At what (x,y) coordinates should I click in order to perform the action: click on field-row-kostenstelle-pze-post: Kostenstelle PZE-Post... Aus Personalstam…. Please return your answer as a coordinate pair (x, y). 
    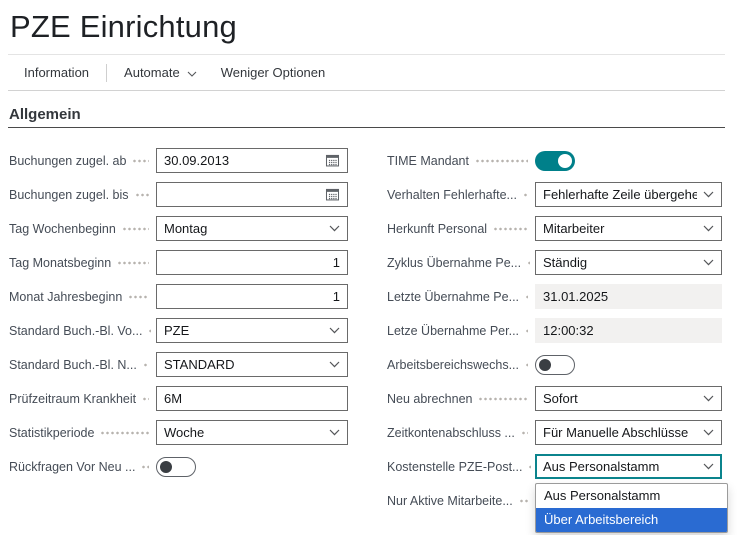
    Looking at the image, I should click on (557, 493).